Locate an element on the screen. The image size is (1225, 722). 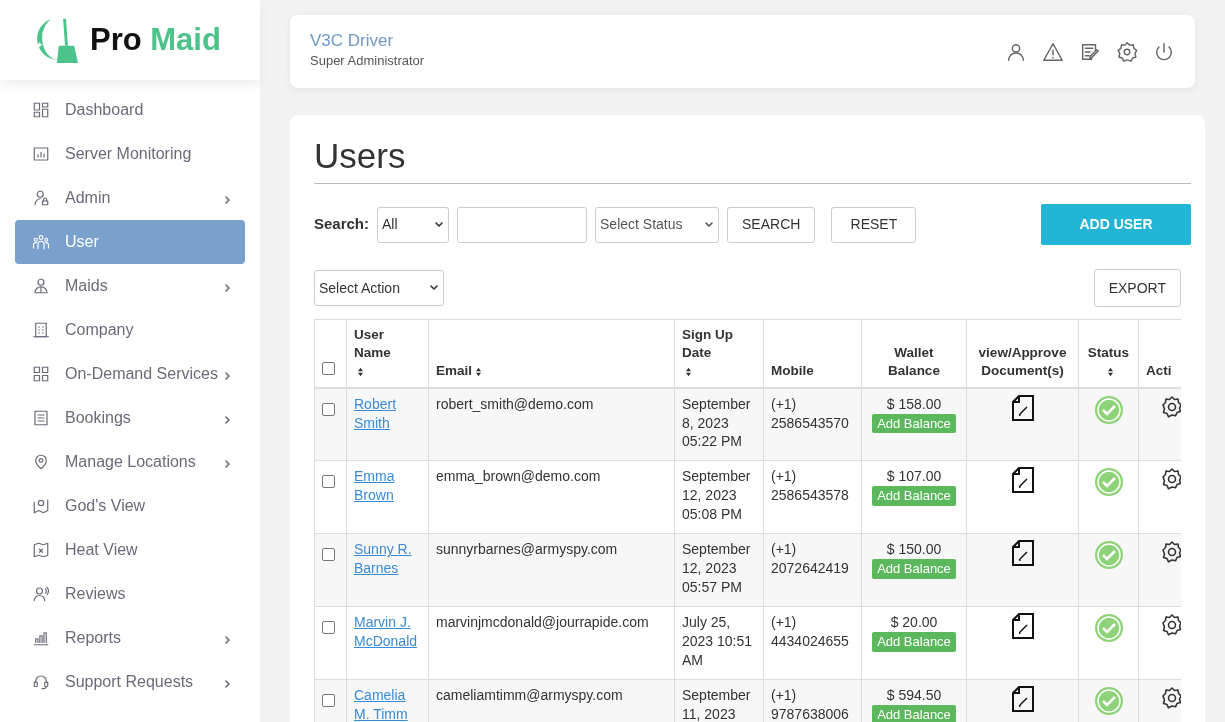
power-icon is located at coordinates (1164, 51).